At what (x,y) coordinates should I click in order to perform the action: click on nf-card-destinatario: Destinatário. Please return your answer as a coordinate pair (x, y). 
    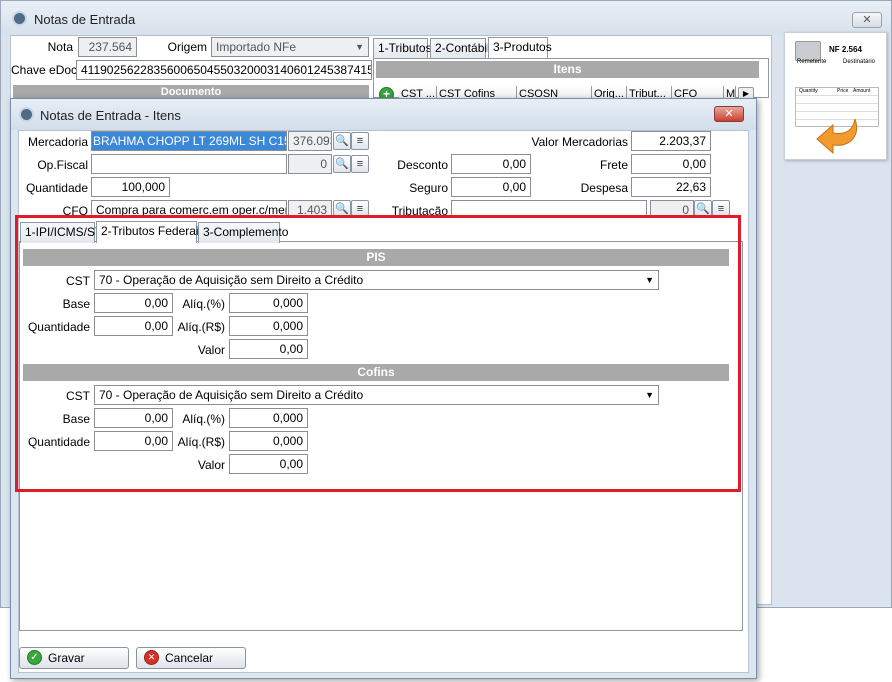
    Looking at the image, I should click on (859, 62).